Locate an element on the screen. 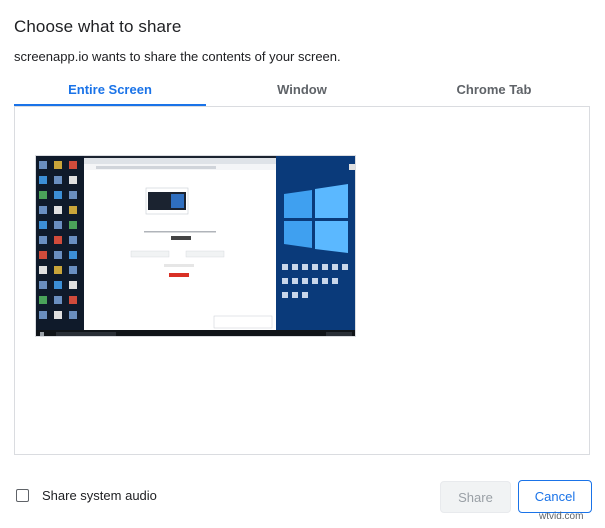 This screenshot has height=528, width=605. share-audio-checkbox is located at coordinates (22, 495).